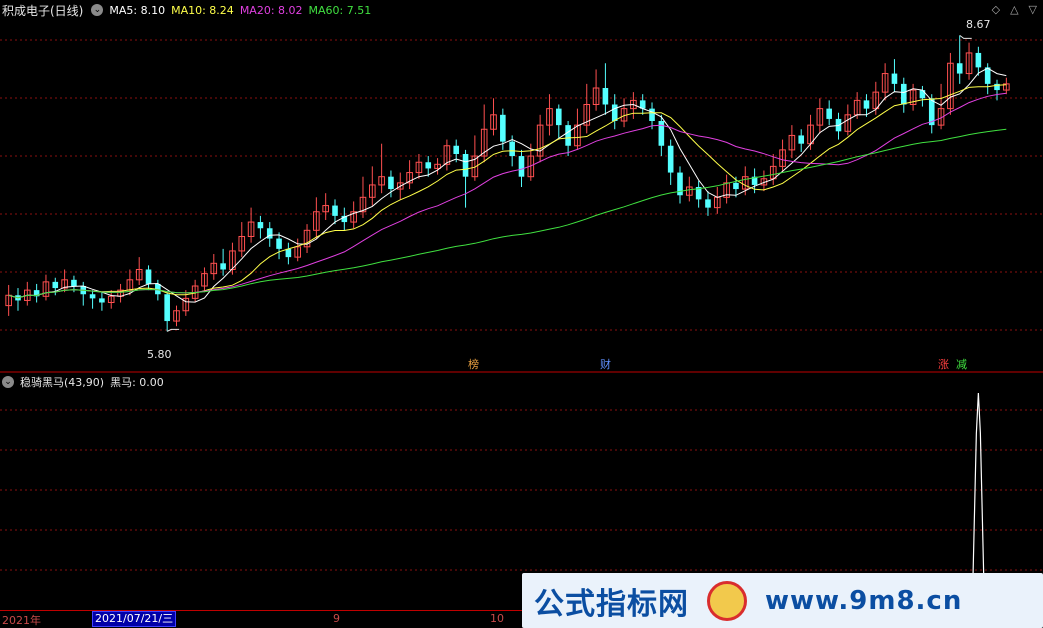  Describe the element at coordinates (605, 365) in the screenshot. I see `event-tag-finance: 财` at that location.